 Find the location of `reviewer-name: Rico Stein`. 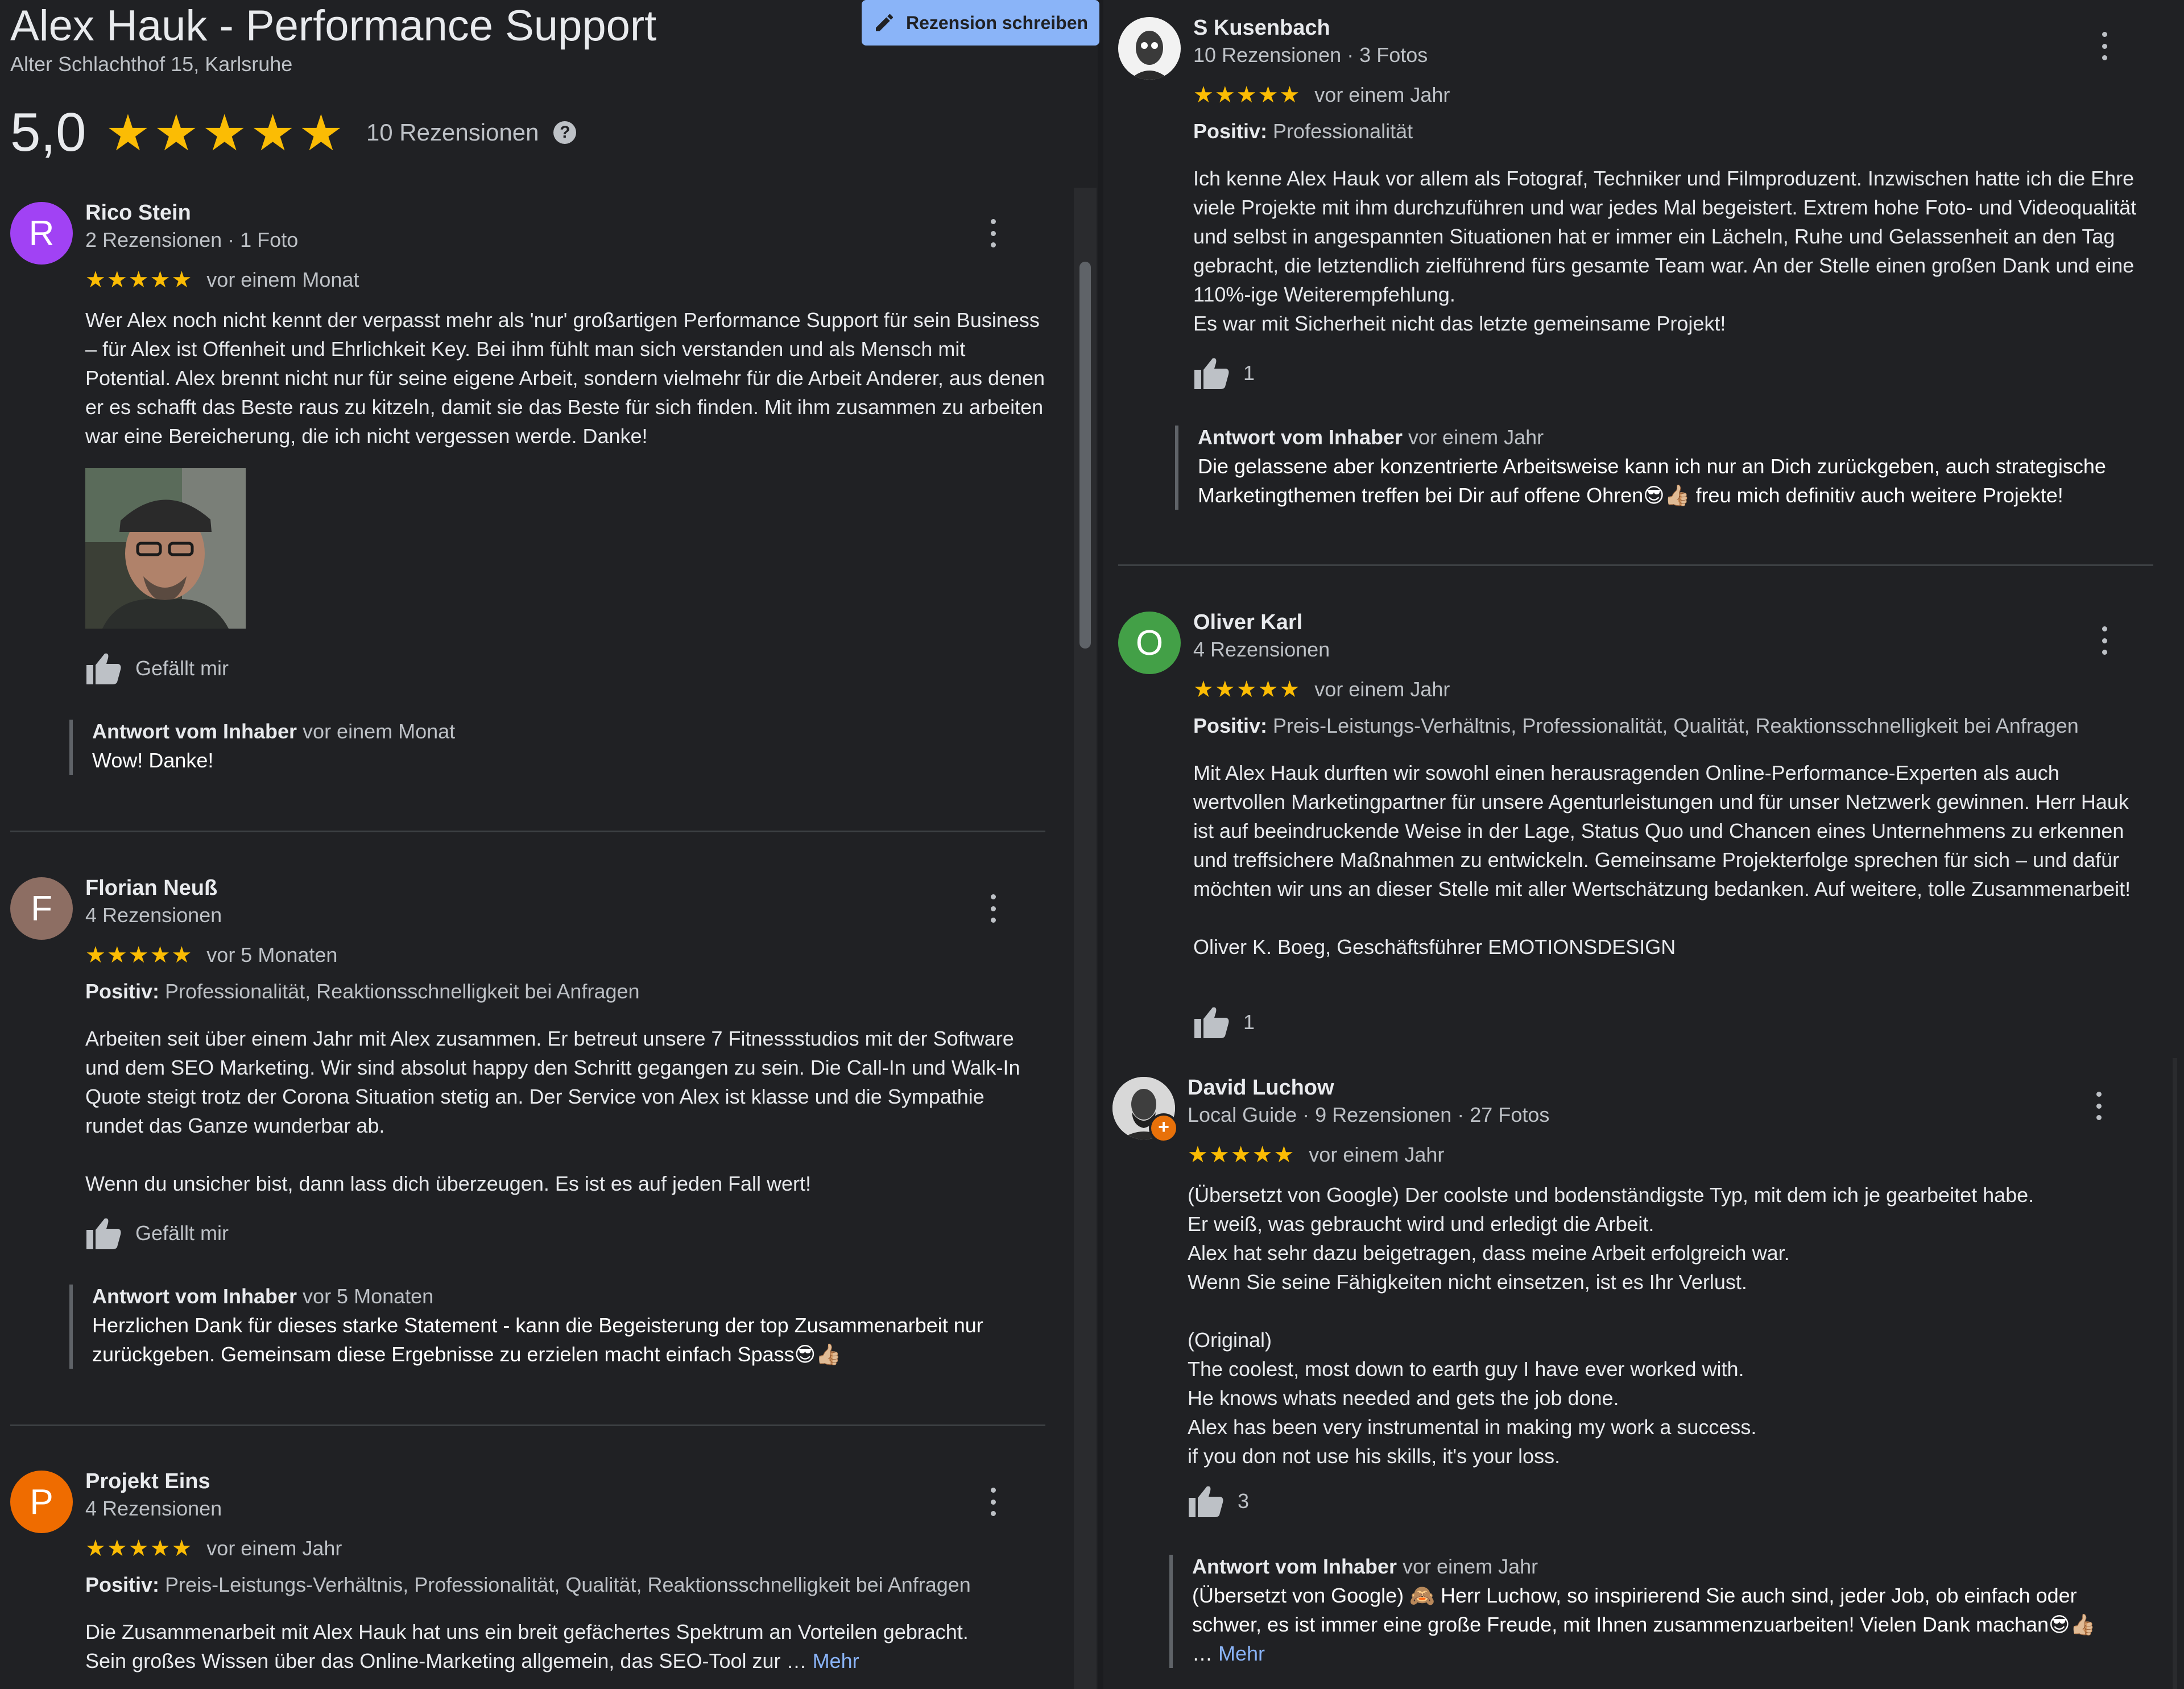

reviewer-name: Rico Stein is located at coordinates (138, 213).